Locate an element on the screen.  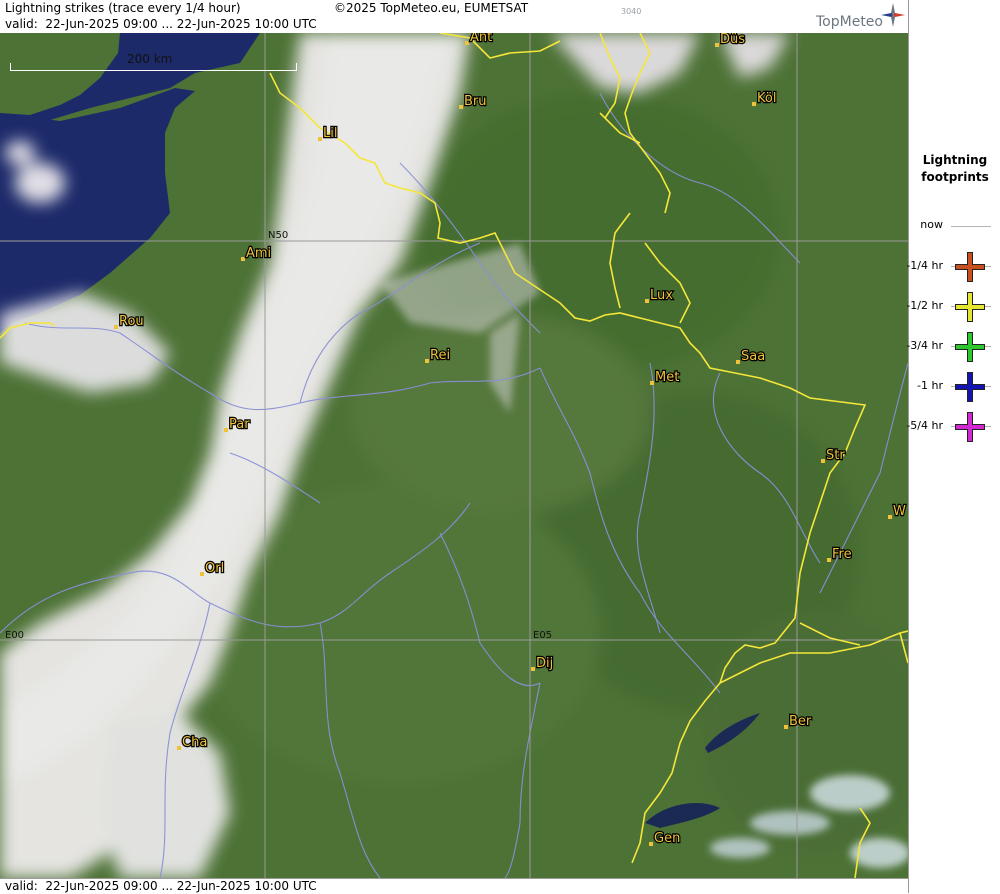
city-ami: Ami is located at coordinates (256, 253).